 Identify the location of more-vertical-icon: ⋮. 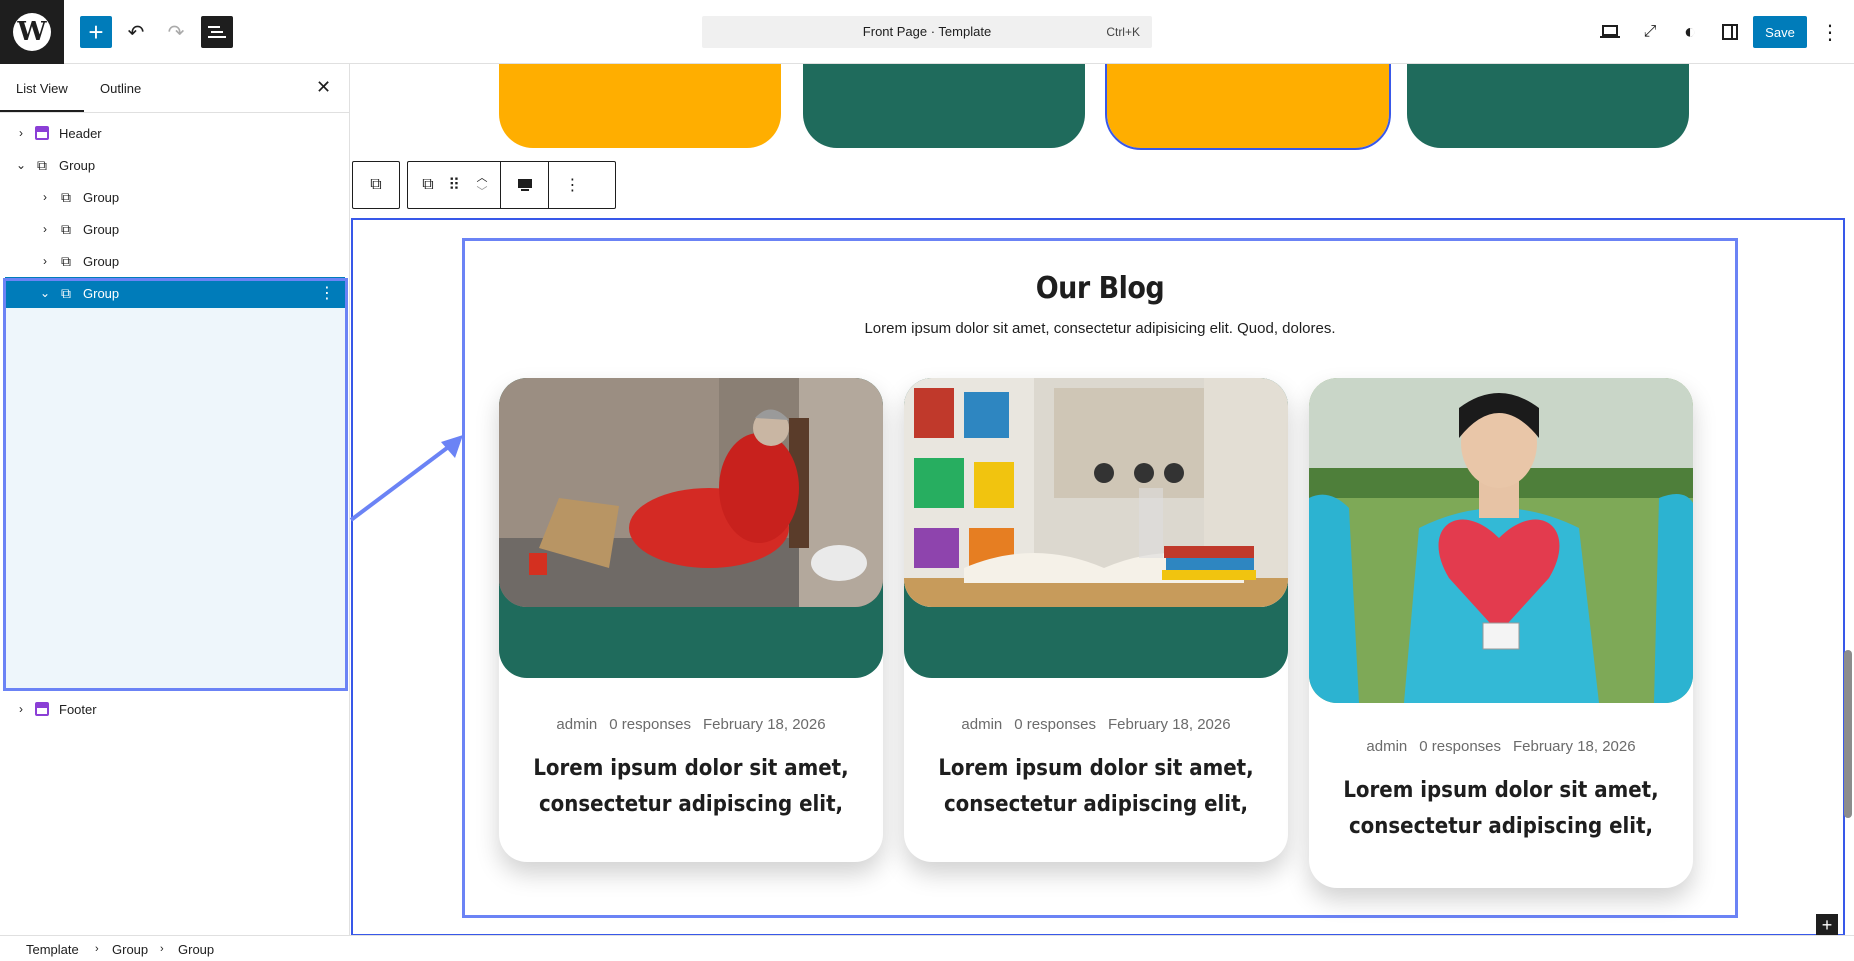
(1830, 32).